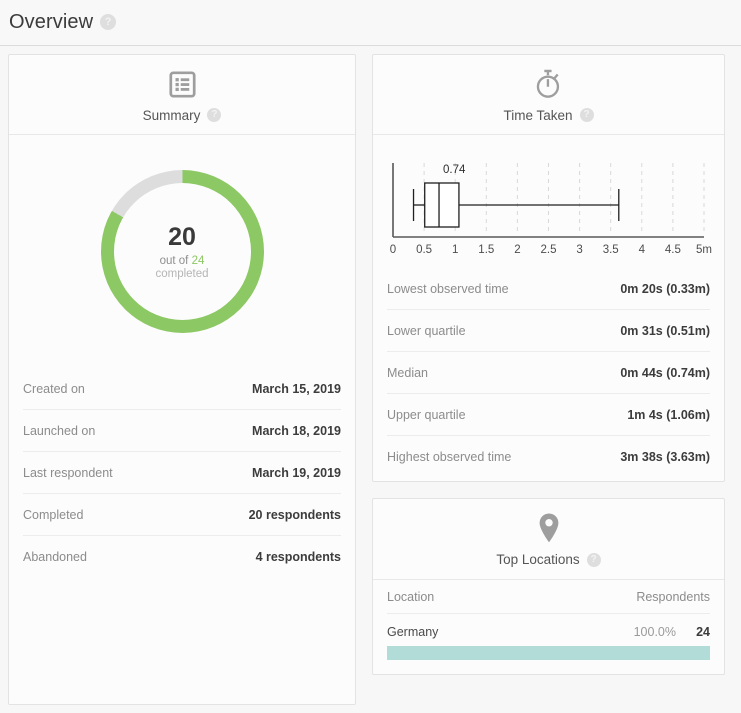 The width and height of the screenshot is (741, 713). I want to click on donut-value: 20, so click(182, 236).